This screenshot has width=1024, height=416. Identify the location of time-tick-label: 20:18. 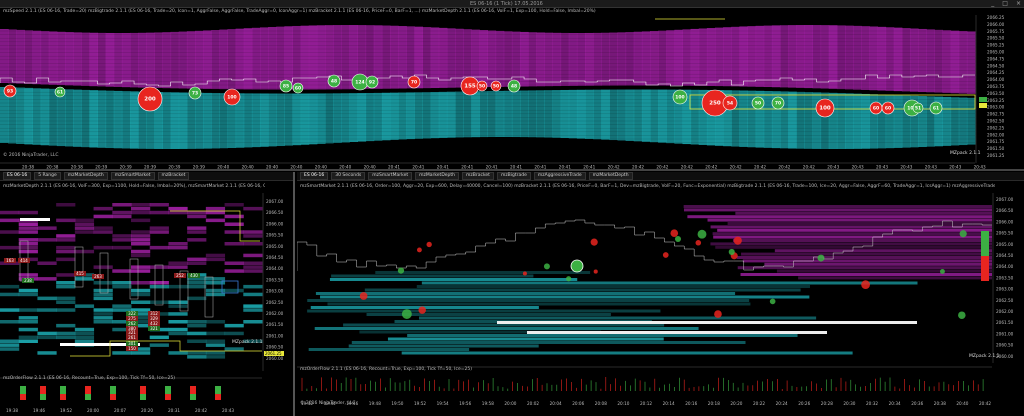
(714, 403).